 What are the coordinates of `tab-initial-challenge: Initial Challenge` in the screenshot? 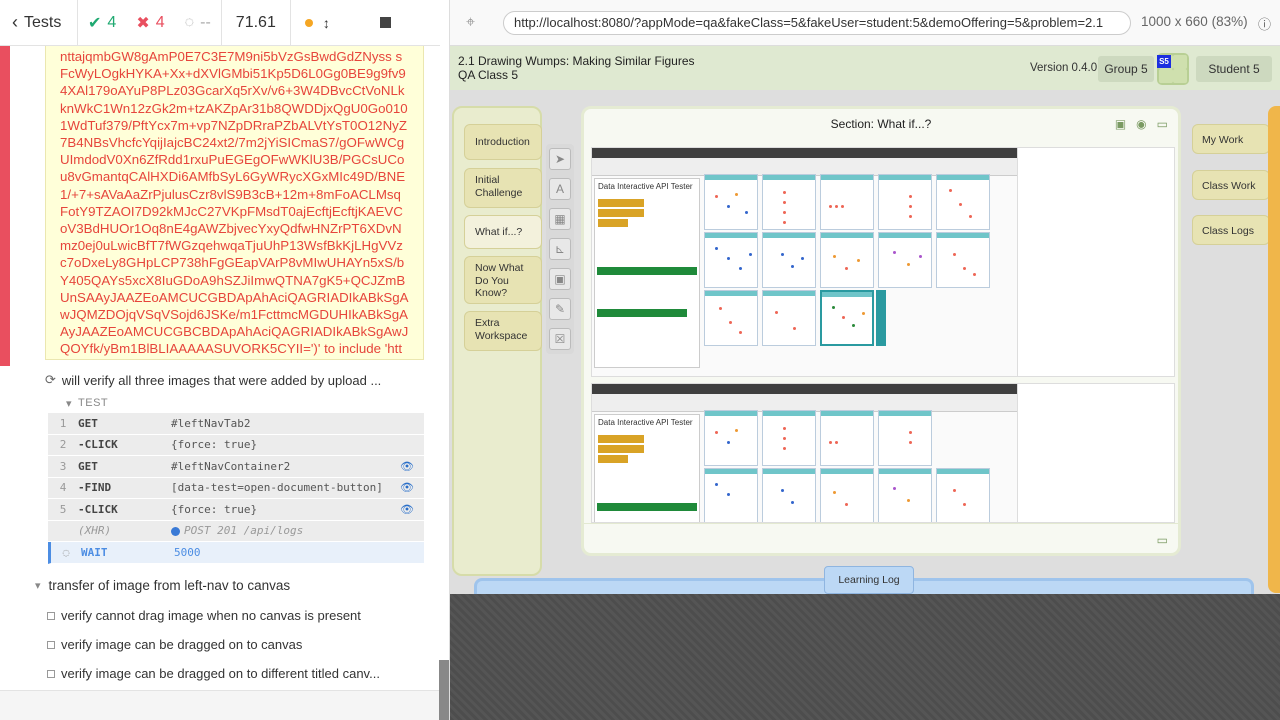 It's located at (503, 188).